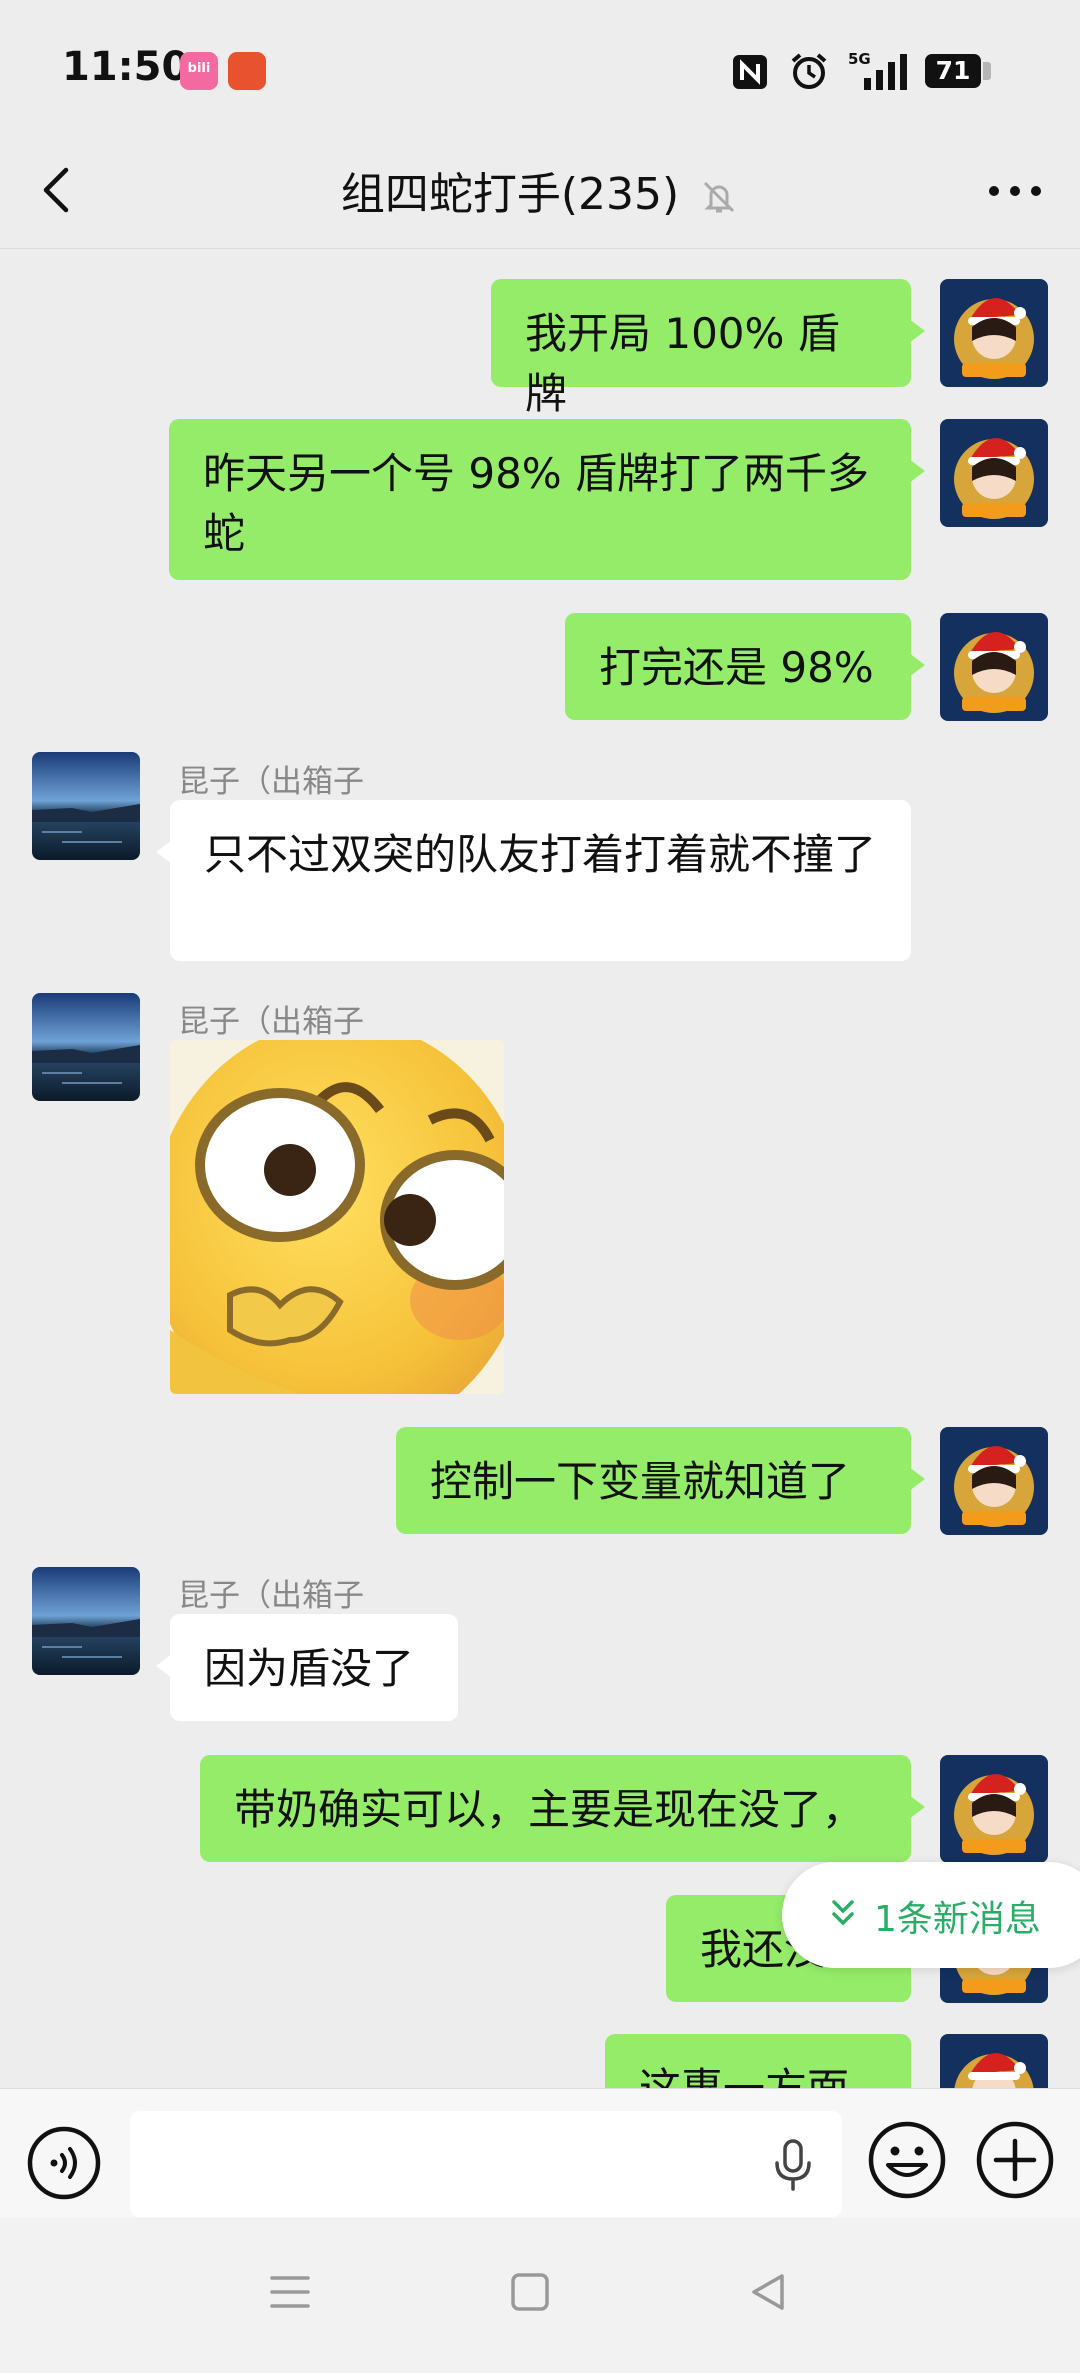 The width and height of the screenshot is (1080, 2373). I want to click on chat-title: 组四蛇打手(235), so click(510, 190).